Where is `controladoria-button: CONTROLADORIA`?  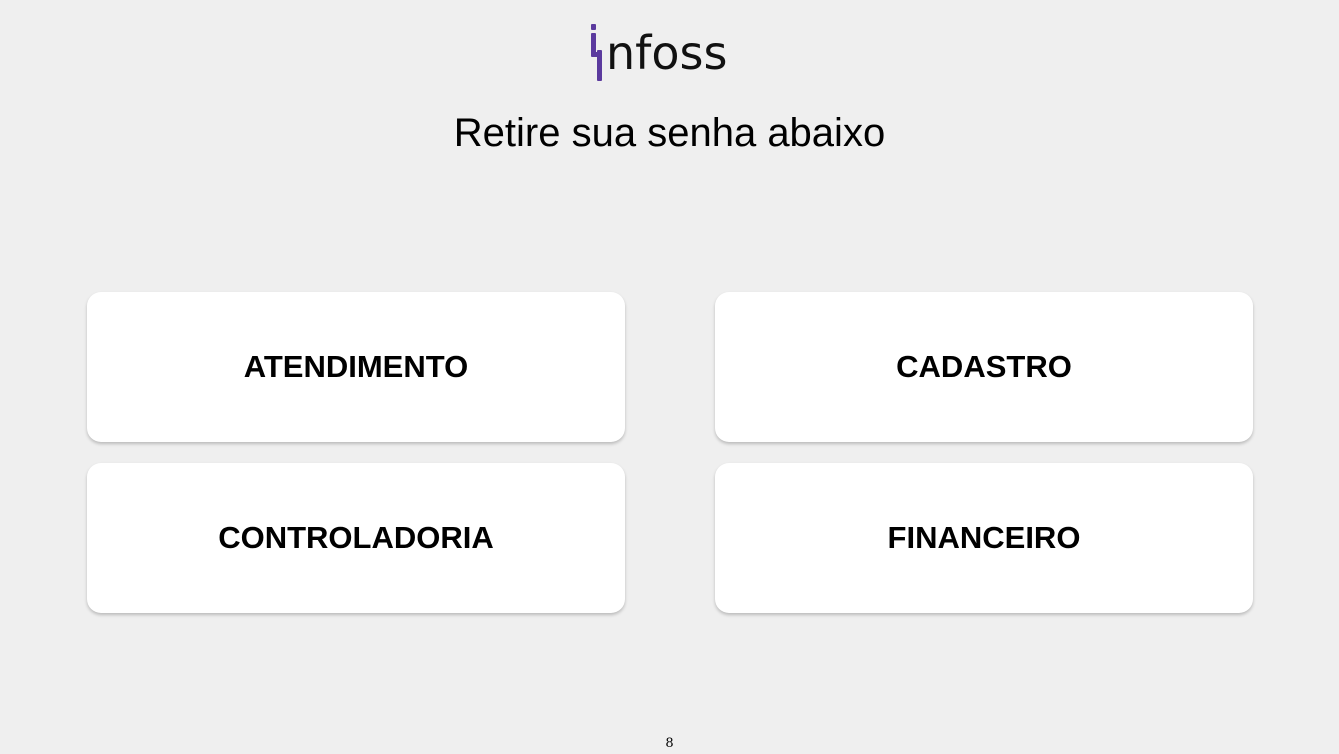
controladoria-button: CONTROLADORIA is located at coordinates (356, 538).